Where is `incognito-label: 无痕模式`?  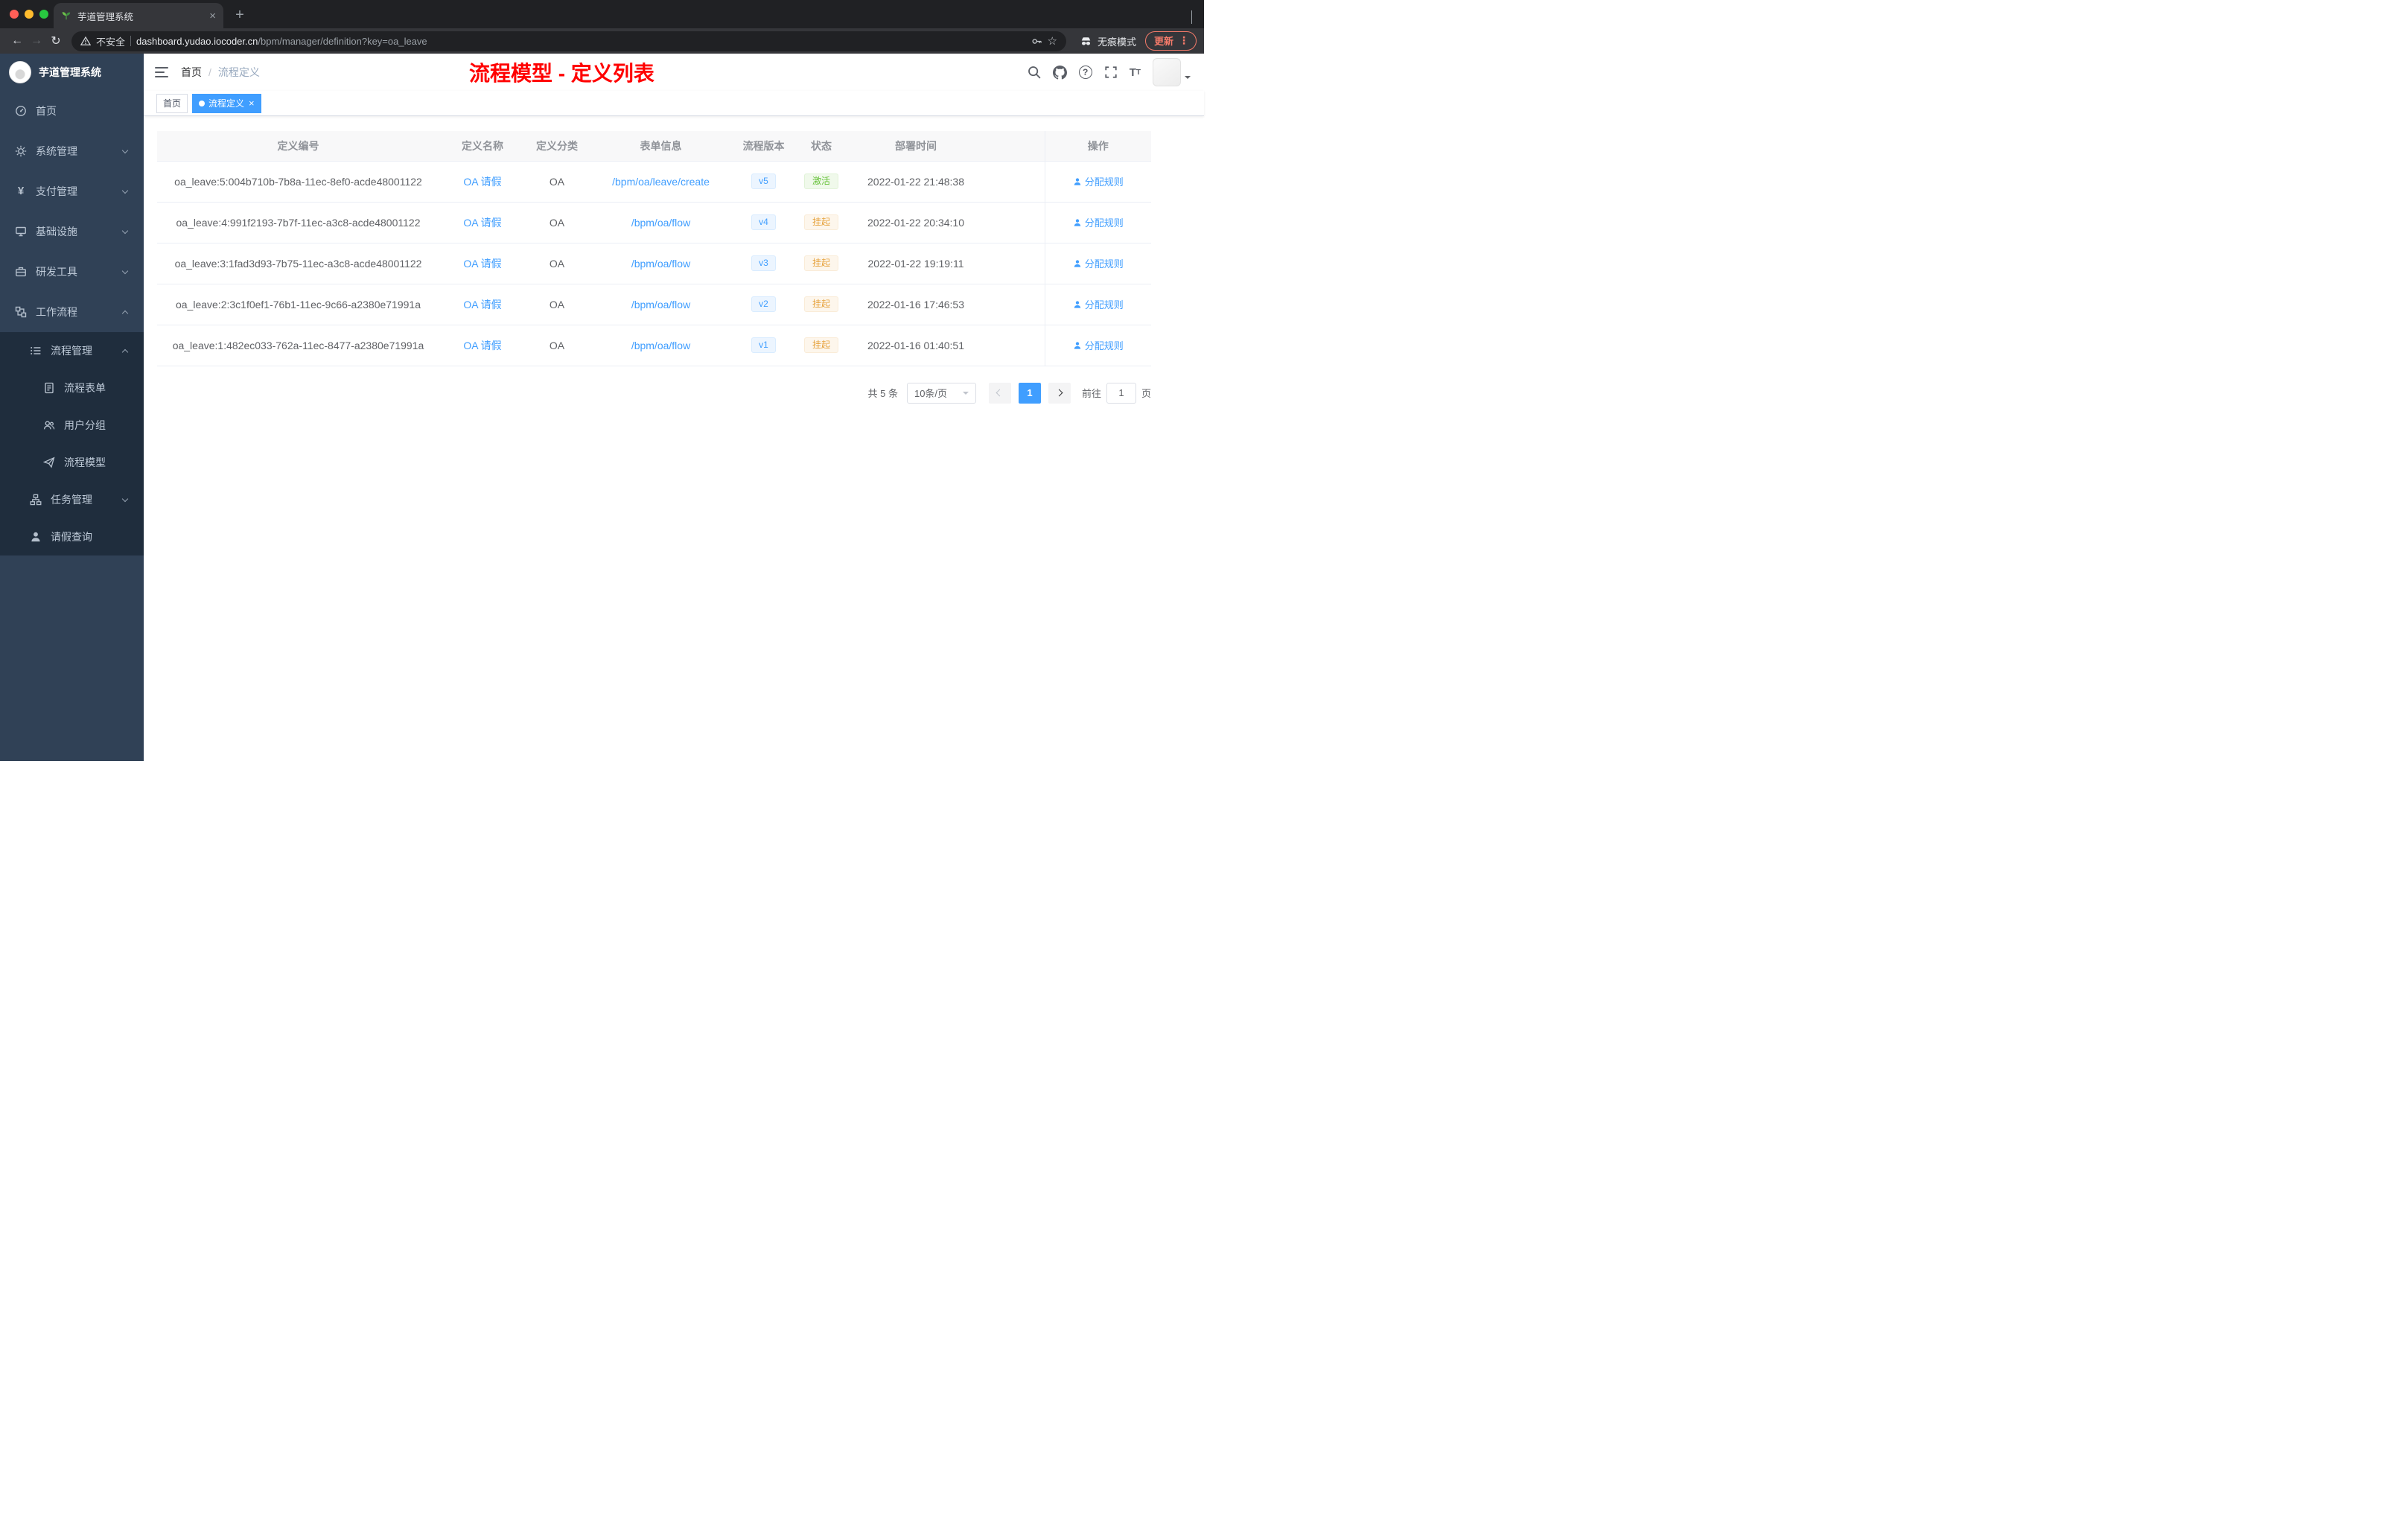 incognito-label: 无痕模式 is located at coordinates (1116, 42).